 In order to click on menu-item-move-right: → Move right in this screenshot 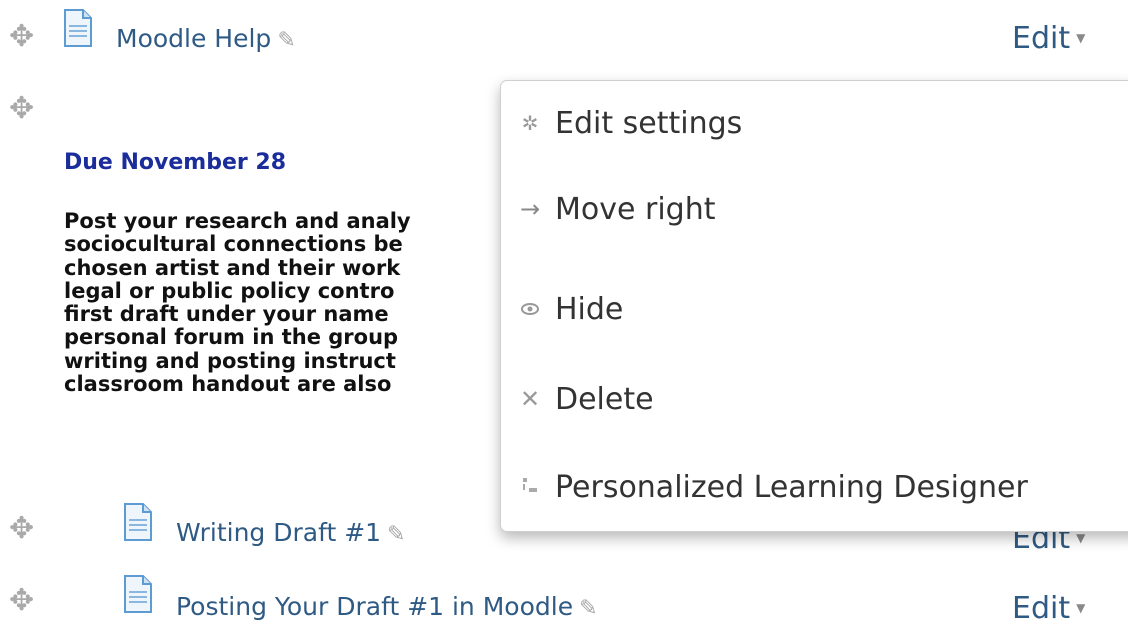, I will do `click(615, 209)`.